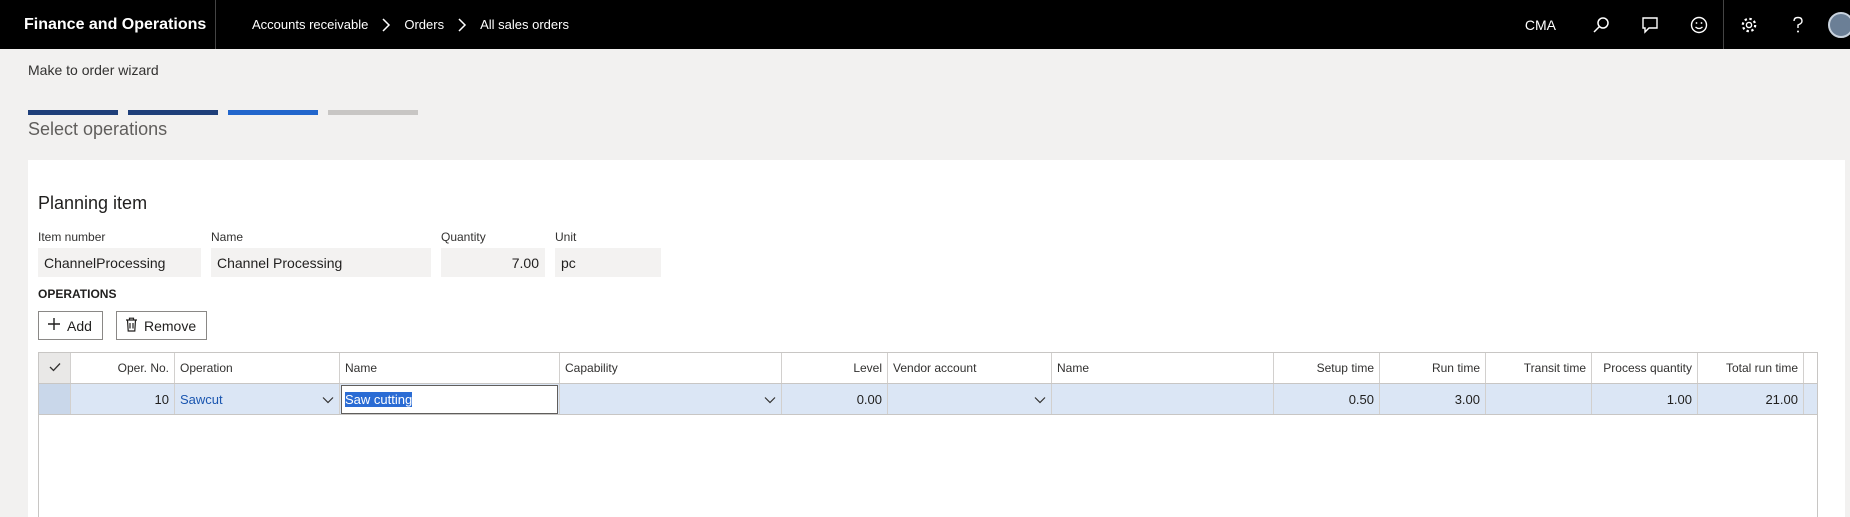 This screenshot has width=1850, height=517. I want to click on breadcrumb-accounts-receivable: Accounts receivable, so click(310, 24).